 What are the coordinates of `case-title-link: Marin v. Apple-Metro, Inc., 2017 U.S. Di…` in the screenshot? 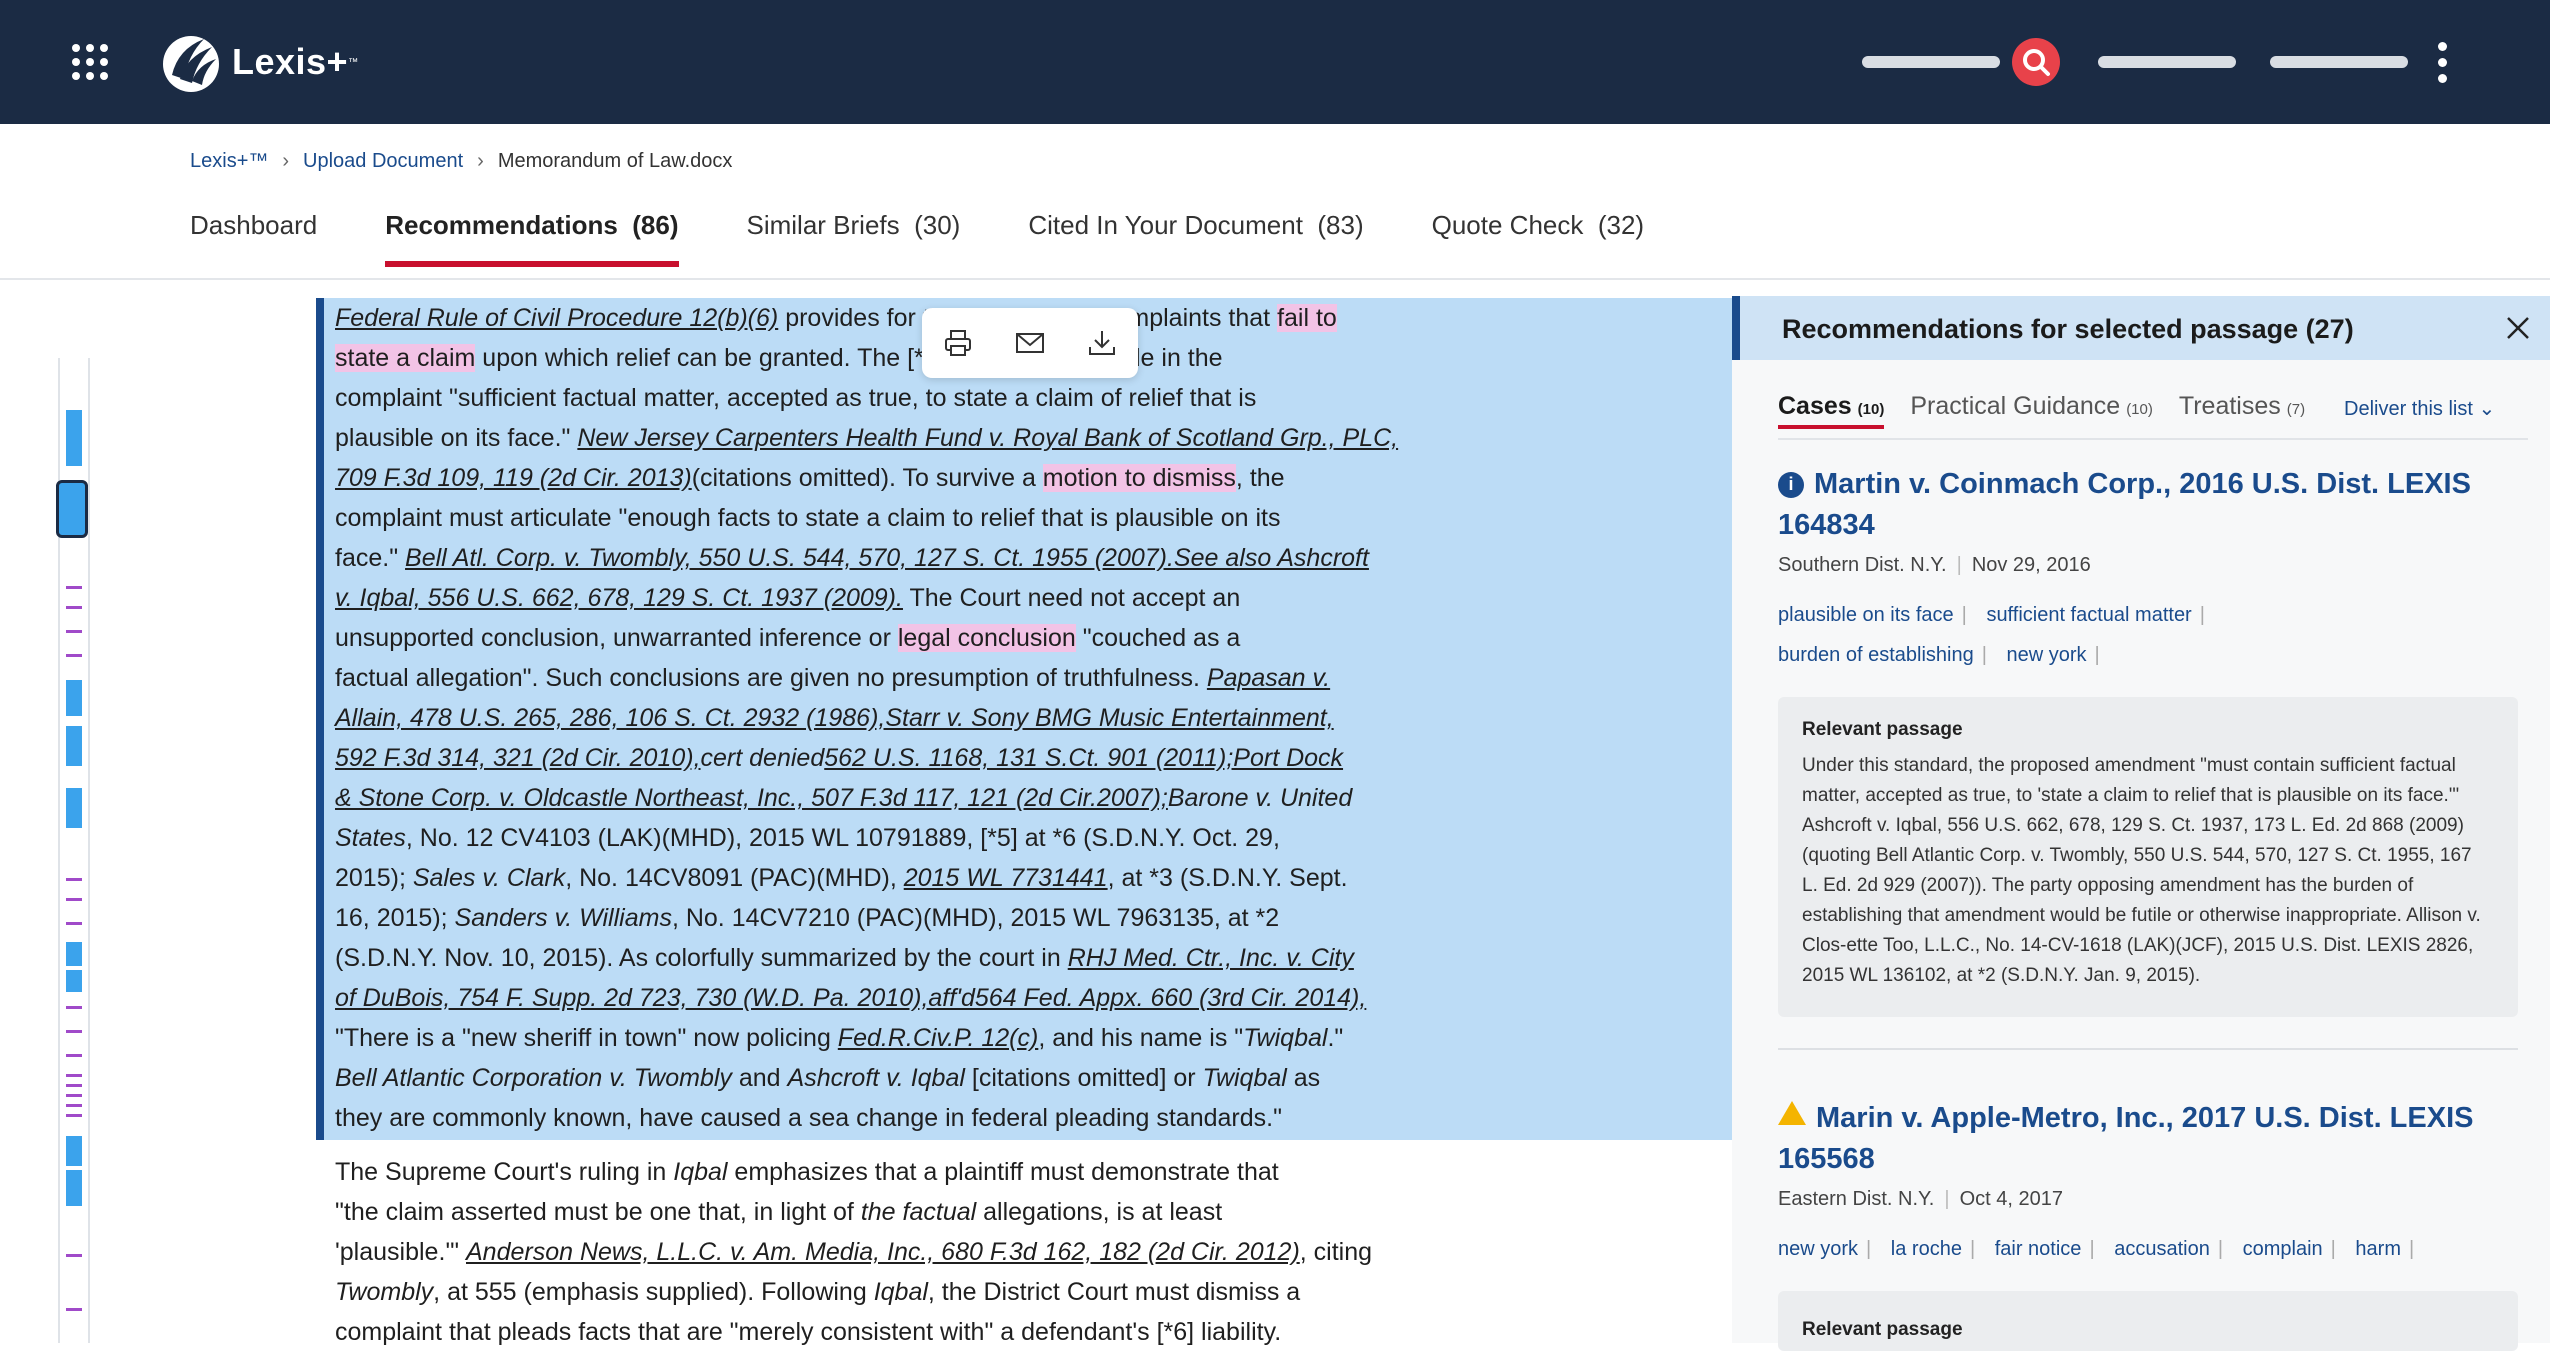 It's located at (2148, 1139).